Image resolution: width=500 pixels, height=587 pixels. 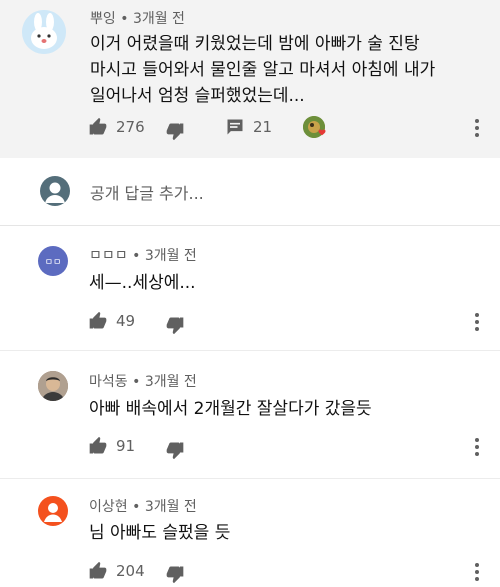 I want to click on comment-text: 아빠 배속에서 2개월간 잘살다가 갔을듯, so click(x=230, y=409).